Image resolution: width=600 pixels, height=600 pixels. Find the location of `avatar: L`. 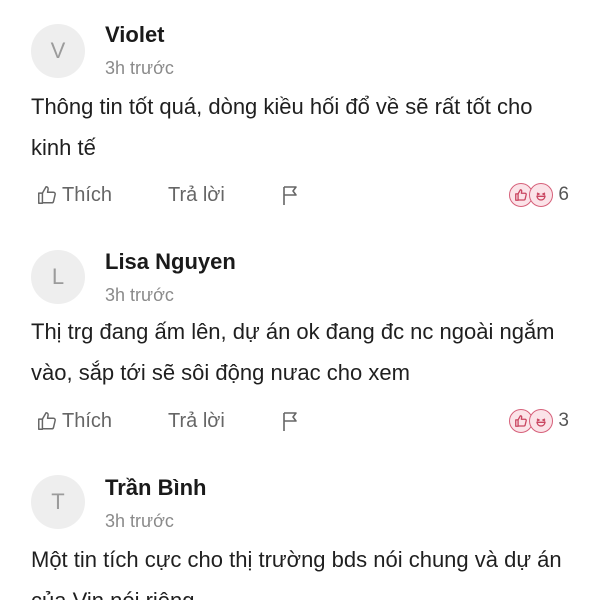

avatar: L is located at coordinates (58, 277).